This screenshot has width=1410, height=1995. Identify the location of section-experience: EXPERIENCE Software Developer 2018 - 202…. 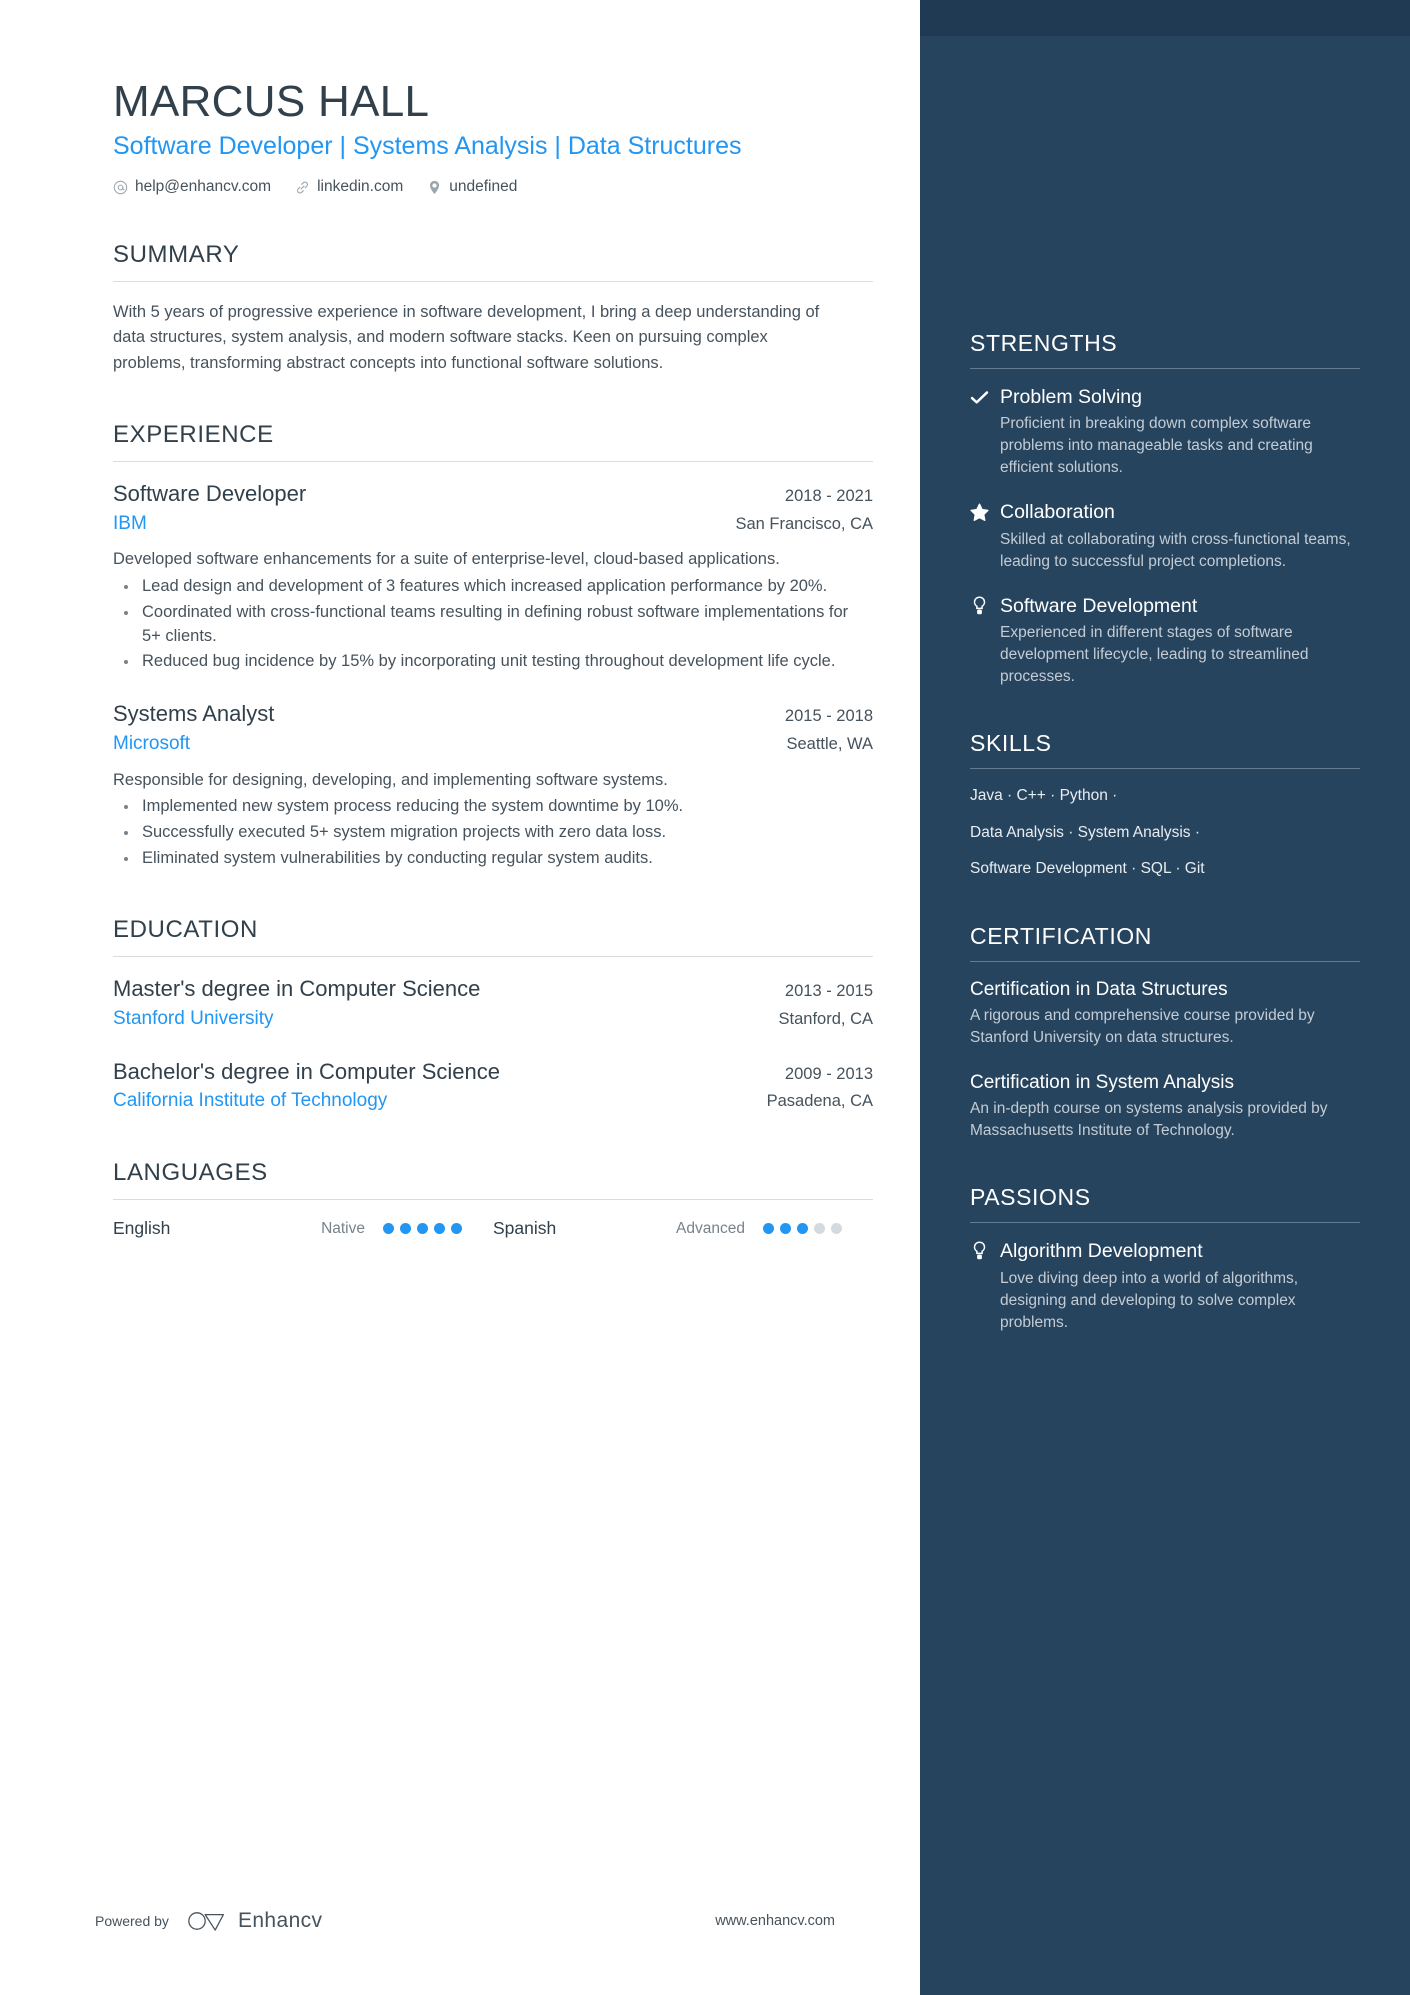
(493, 645).